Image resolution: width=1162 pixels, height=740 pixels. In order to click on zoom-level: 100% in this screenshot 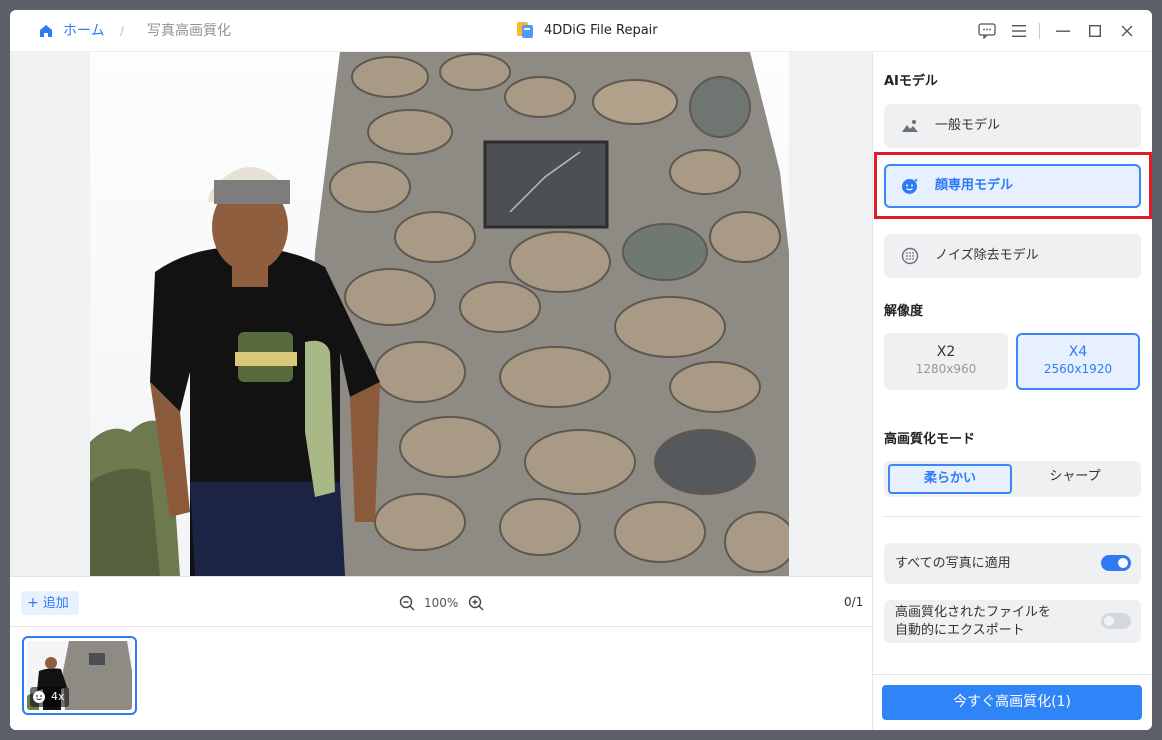, I will do `click(441, 603)`.